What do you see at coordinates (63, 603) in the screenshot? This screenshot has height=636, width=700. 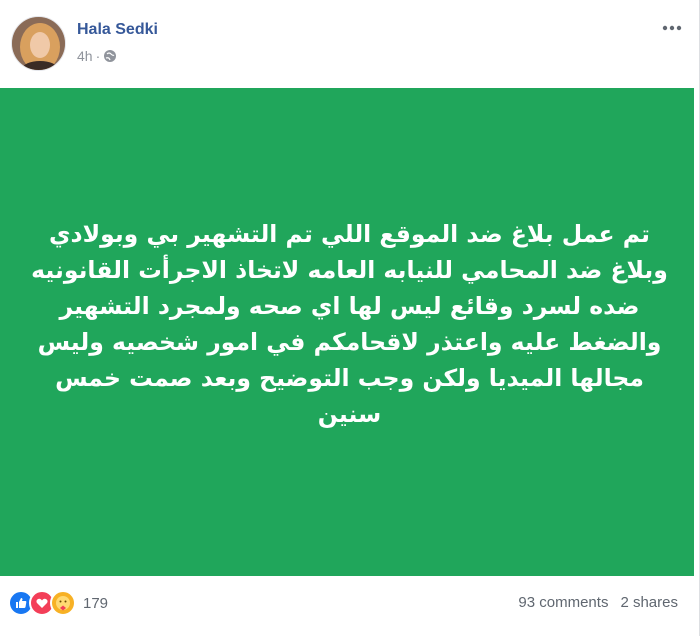 I see `care-icon` at bounding box center [63, 603].